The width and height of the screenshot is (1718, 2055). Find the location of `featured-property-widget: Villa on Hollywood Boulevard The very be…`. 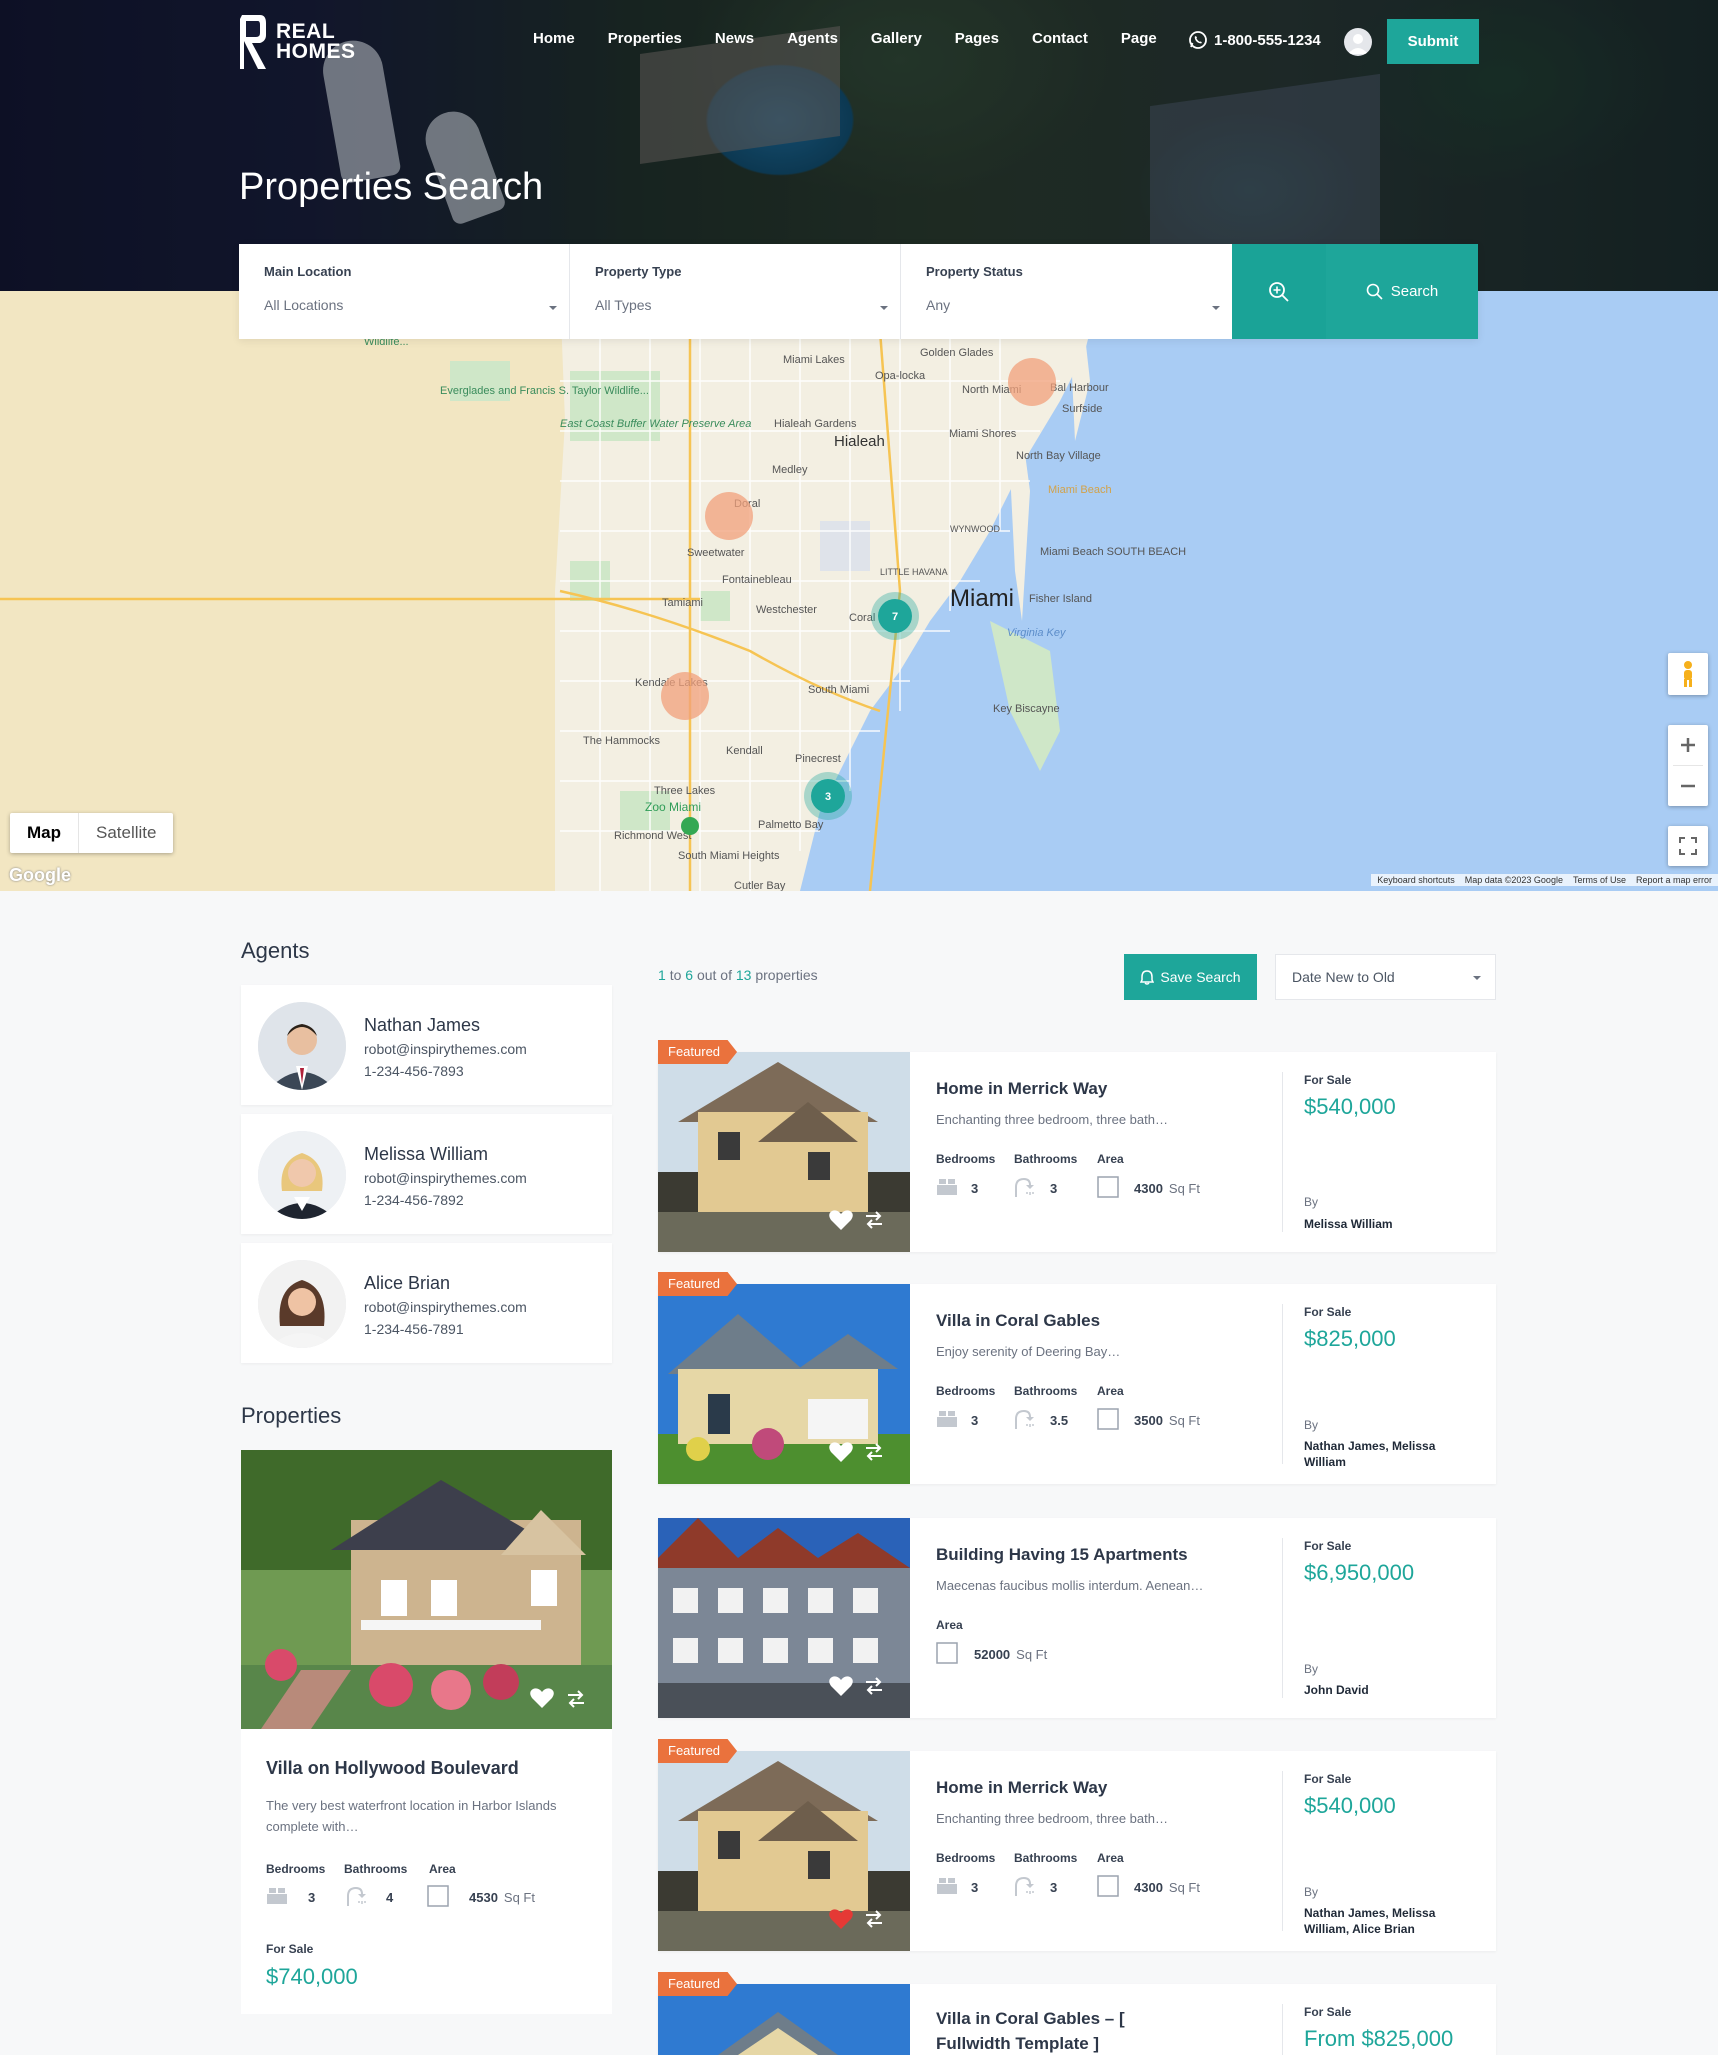

featured-property-widget: Villa on Hollywood Boulevard The very be… is located at coordinates (426, 1732).